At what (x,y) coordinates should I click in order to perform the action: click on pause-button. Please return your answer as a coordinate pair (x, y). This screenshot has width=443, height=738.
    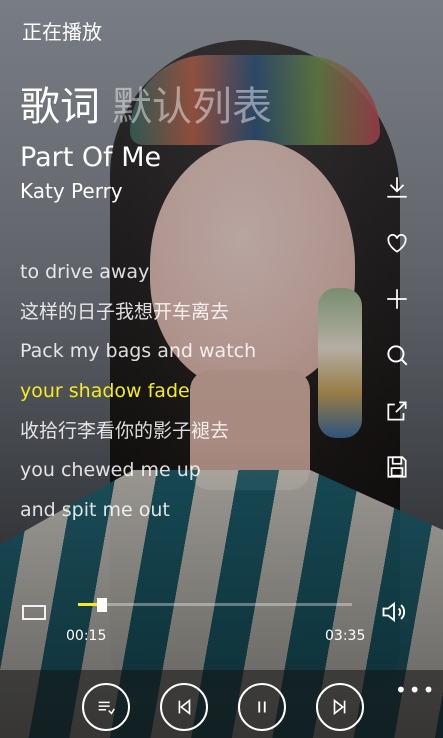
    Looking at the image, I should click on (262, 707).